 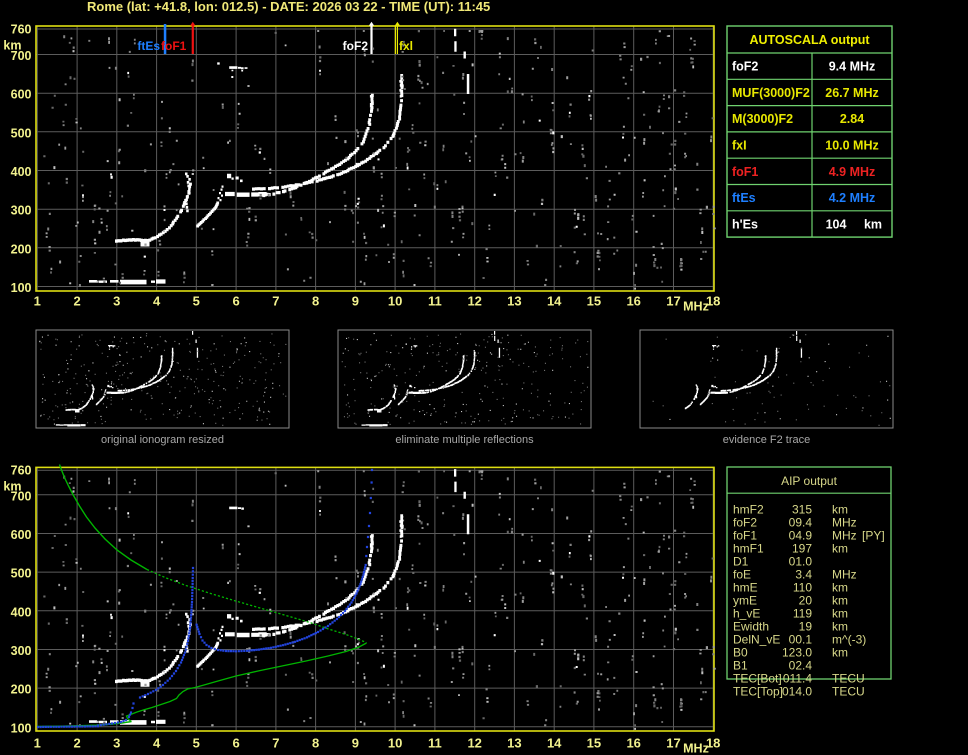 What do you see at coordinates (21, 30) in the screenshot?
I see `svg-text: 760` at bounding box center [21, 30].